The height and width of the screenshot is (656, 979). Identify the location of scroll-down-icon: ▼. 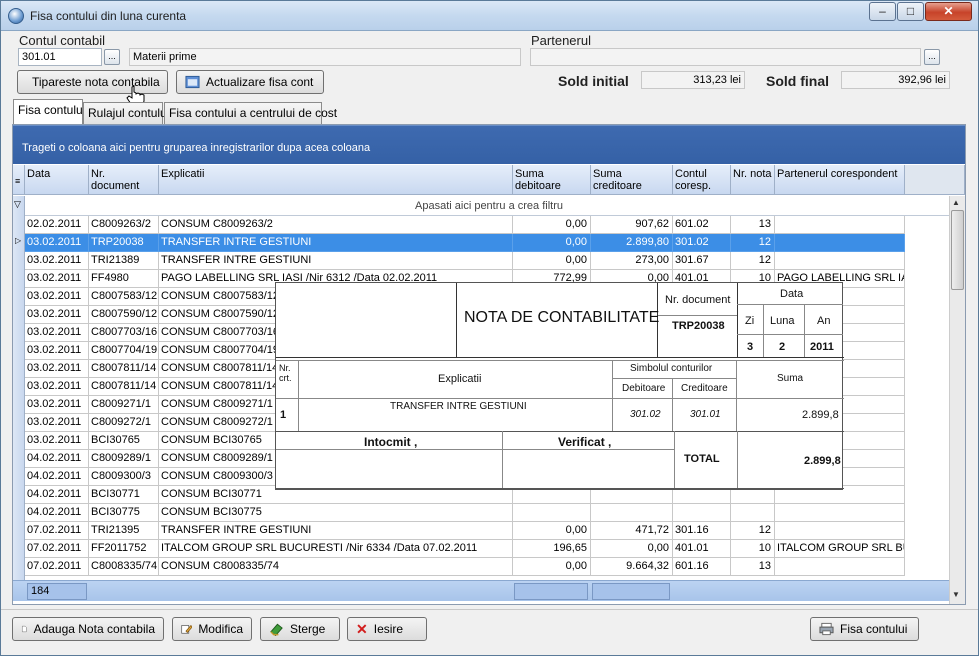
(956, 594).